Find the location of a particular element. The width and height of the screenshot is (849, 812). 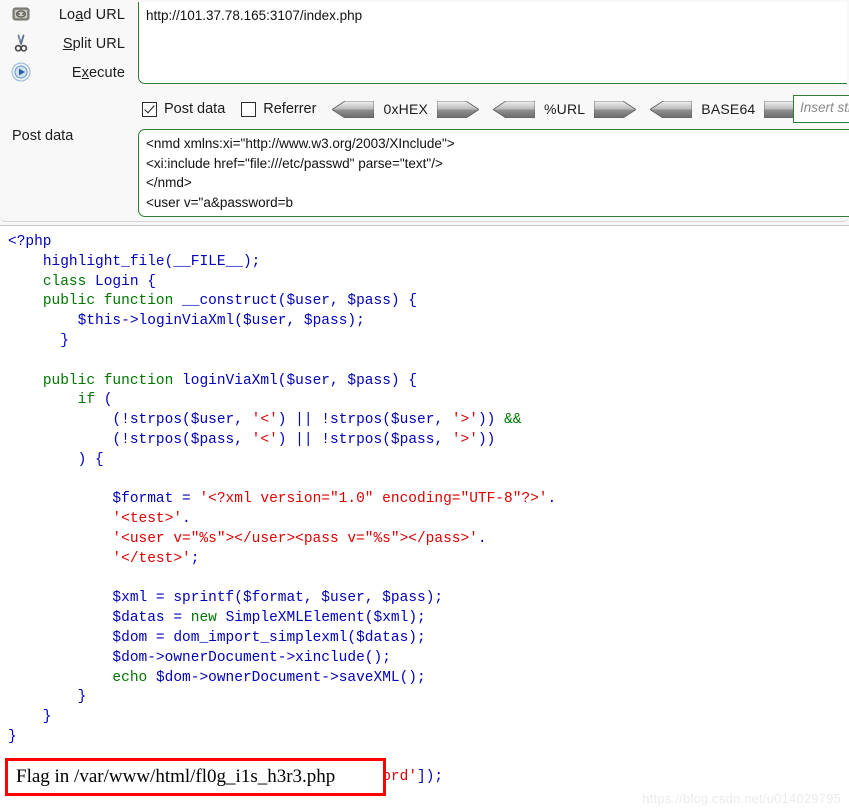

encoder-group-base64: BASE64 is located at coordinates (728, 109).